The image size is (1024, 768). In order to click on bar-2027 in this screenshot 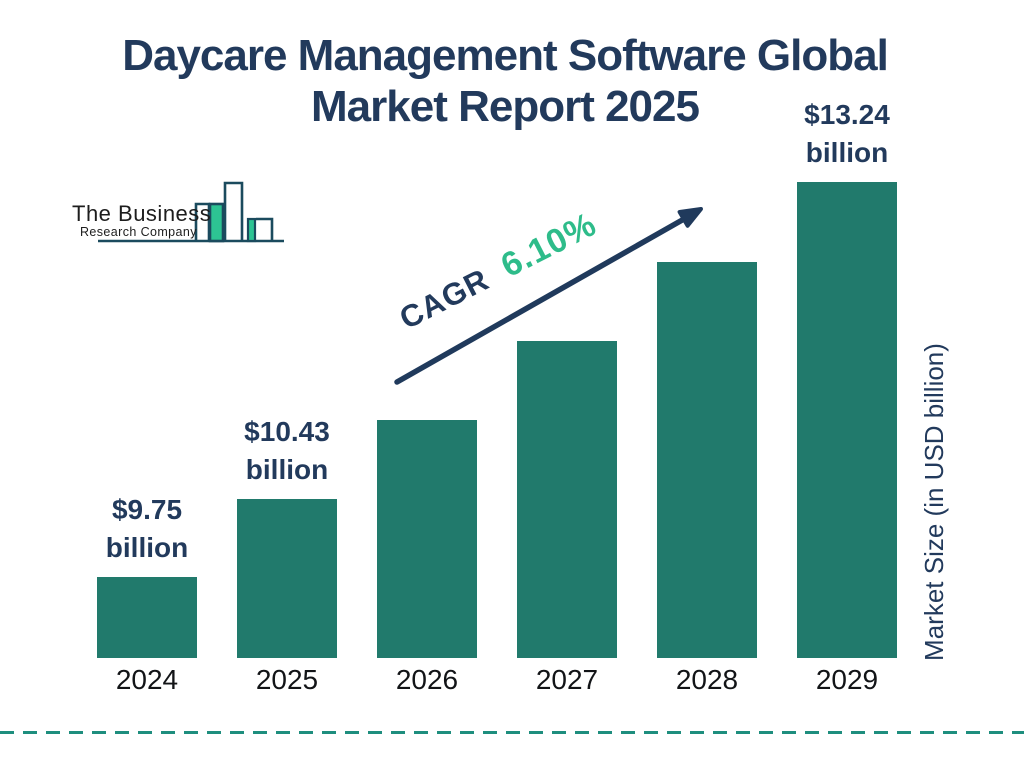, I will do `click(567, 499)`.